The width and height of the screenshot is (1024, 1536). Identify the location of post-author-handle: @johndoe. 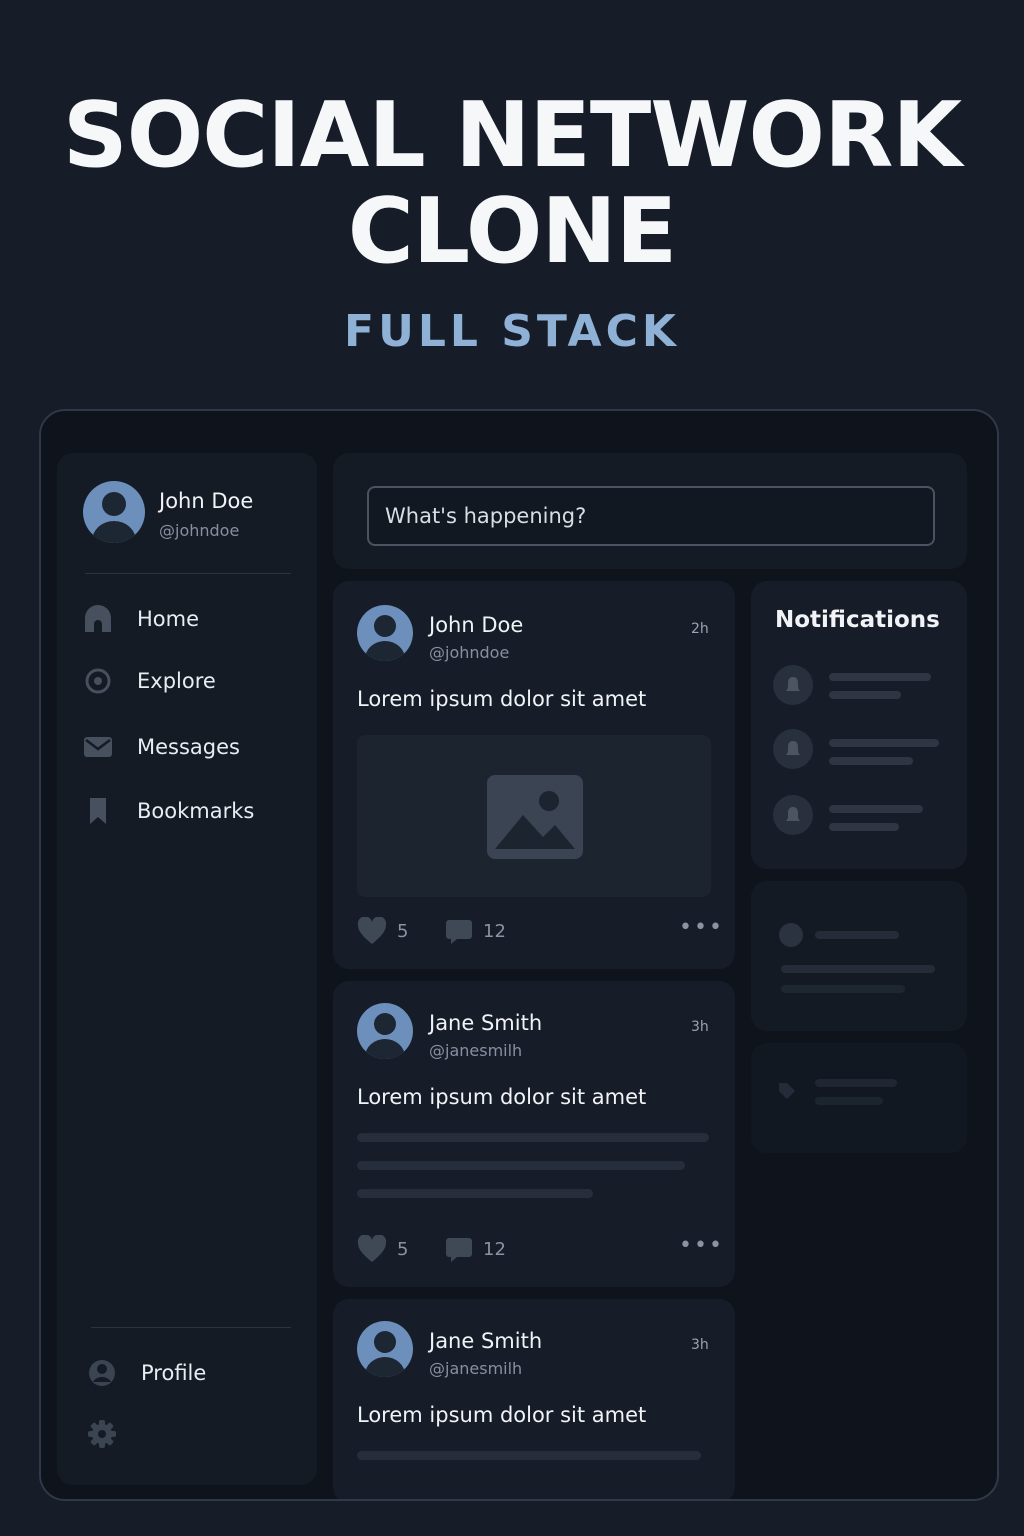
(469, 652).